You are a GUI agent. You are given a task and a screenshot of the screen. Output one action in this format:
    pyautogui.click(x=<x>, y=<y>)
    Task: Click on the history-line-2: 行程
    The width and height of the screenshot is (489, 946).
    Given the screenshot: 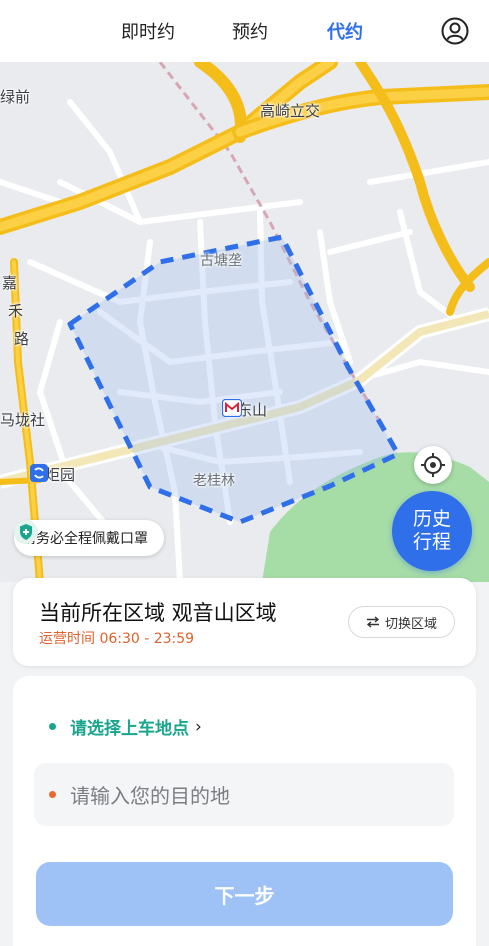 What is the action you would take?
    pyautogui.click(x=431, y=542)
    